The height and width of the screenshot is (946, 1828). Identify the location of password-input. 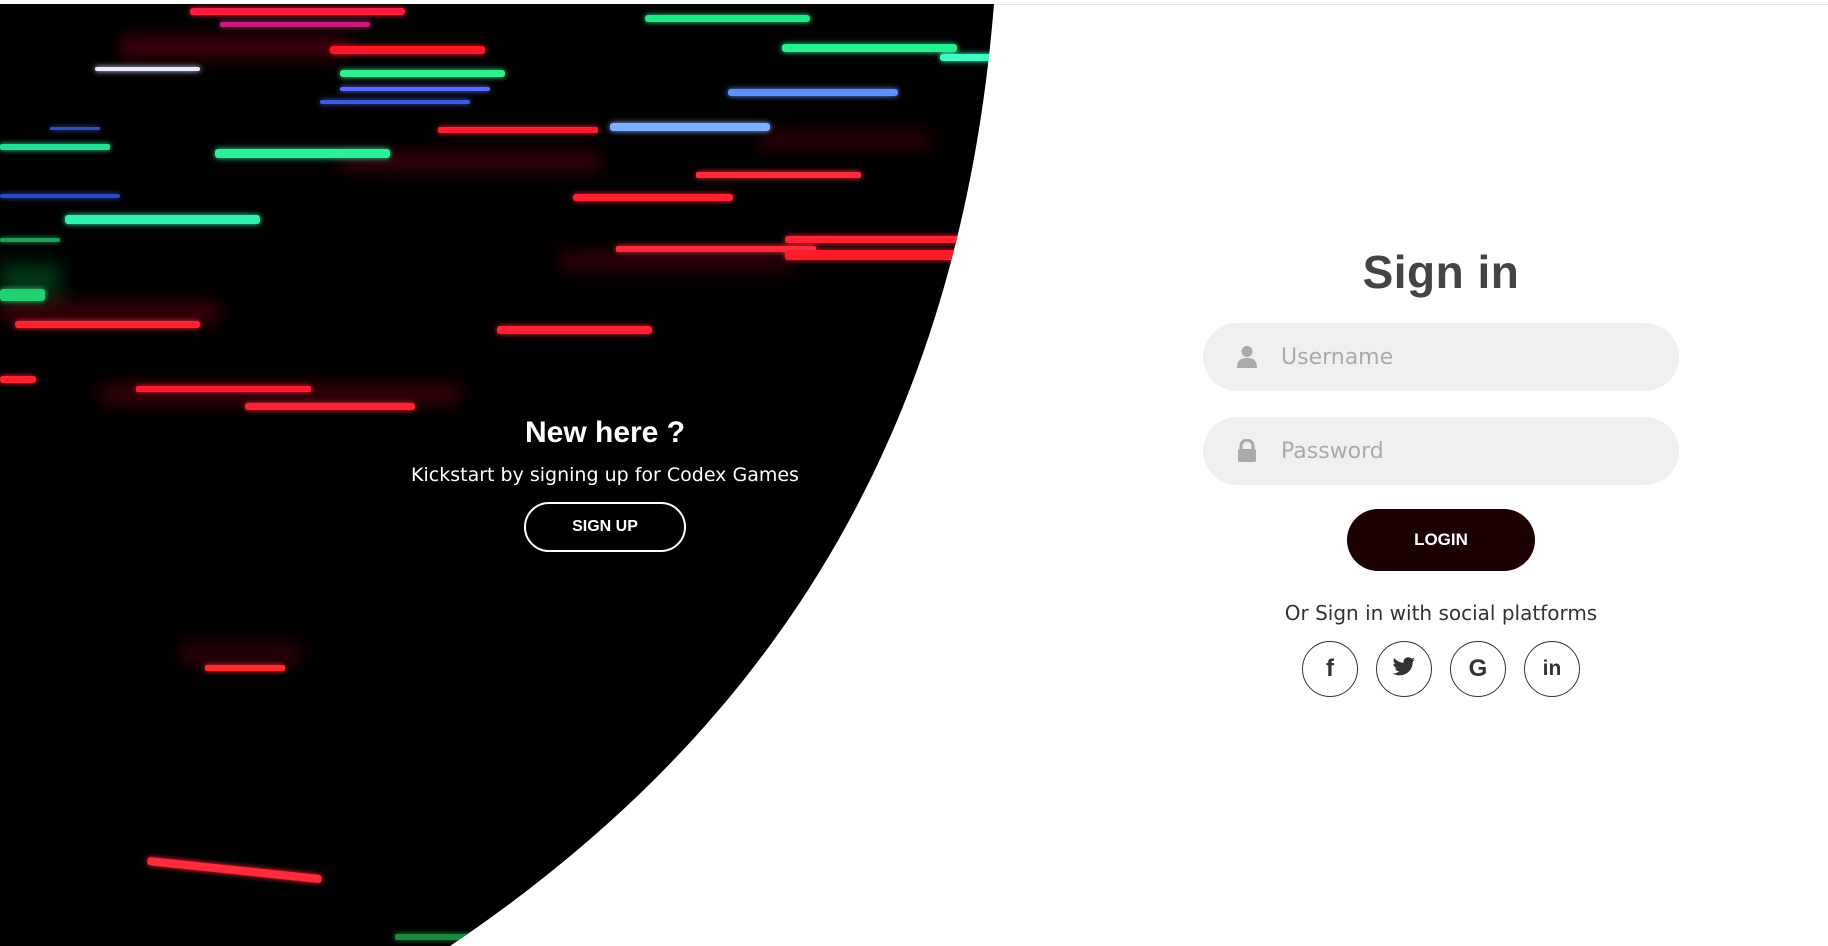
(1461, 451).